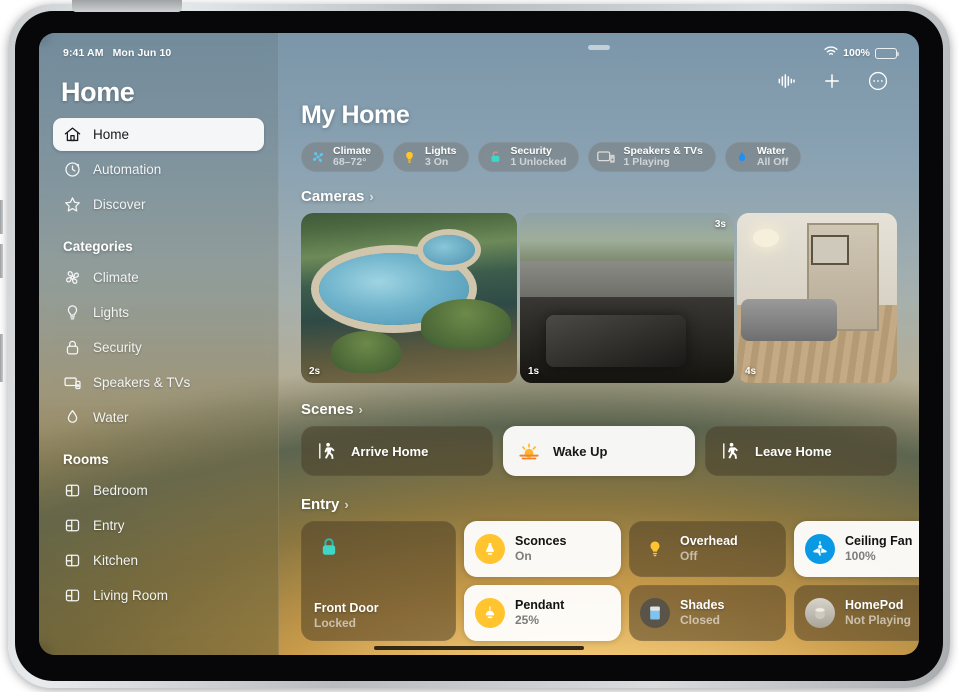  I want to click on lock-icon, so click(72, 347).